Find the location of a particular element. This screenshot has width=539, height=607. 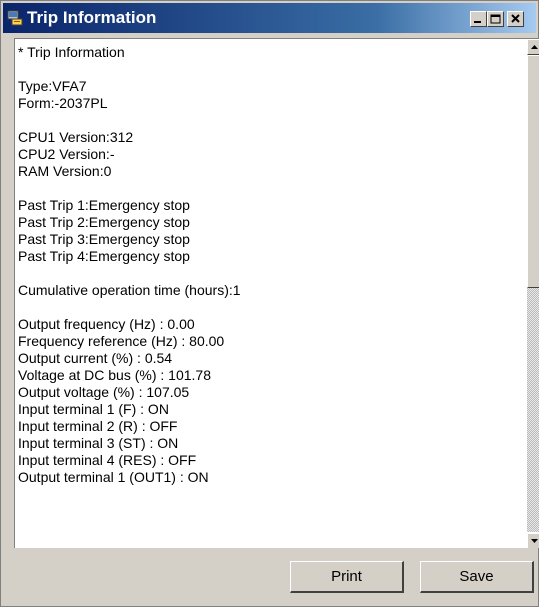

scroll-up-button is located at coordinates (533, 47).